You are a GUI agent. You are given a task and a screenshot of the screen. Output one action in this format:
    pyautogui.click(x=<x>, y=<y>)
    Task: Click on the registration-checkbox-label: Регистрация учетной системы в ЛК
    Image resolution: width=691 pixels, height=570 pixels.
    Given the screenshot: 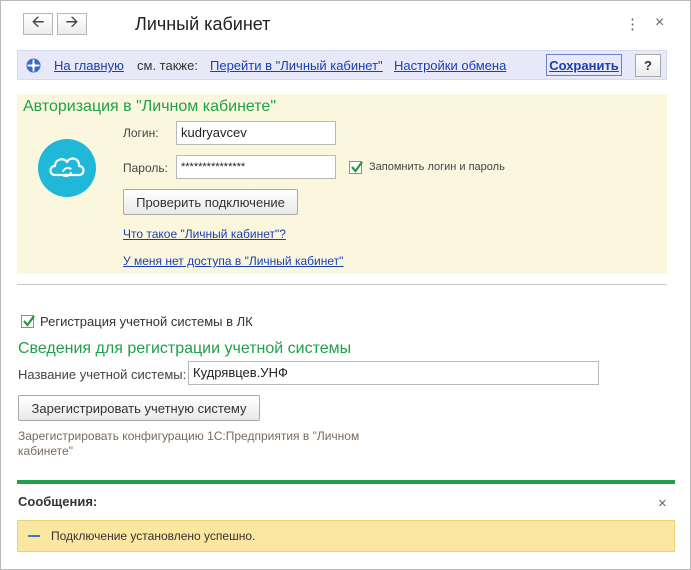 What is the action you would take?
    pyautogui.click(x=146, y=321)
    